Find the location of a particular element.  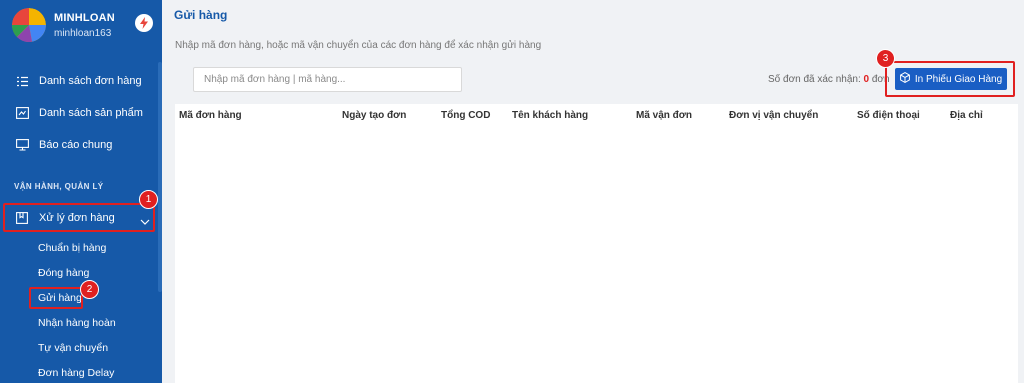

annotation-badge-2: 2 is located at coordinates (89, 289).